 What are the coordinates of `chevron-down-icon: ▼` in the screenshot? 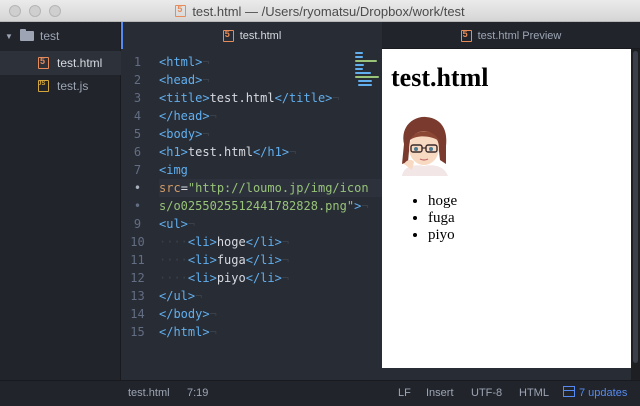 It's located at (9, 36).